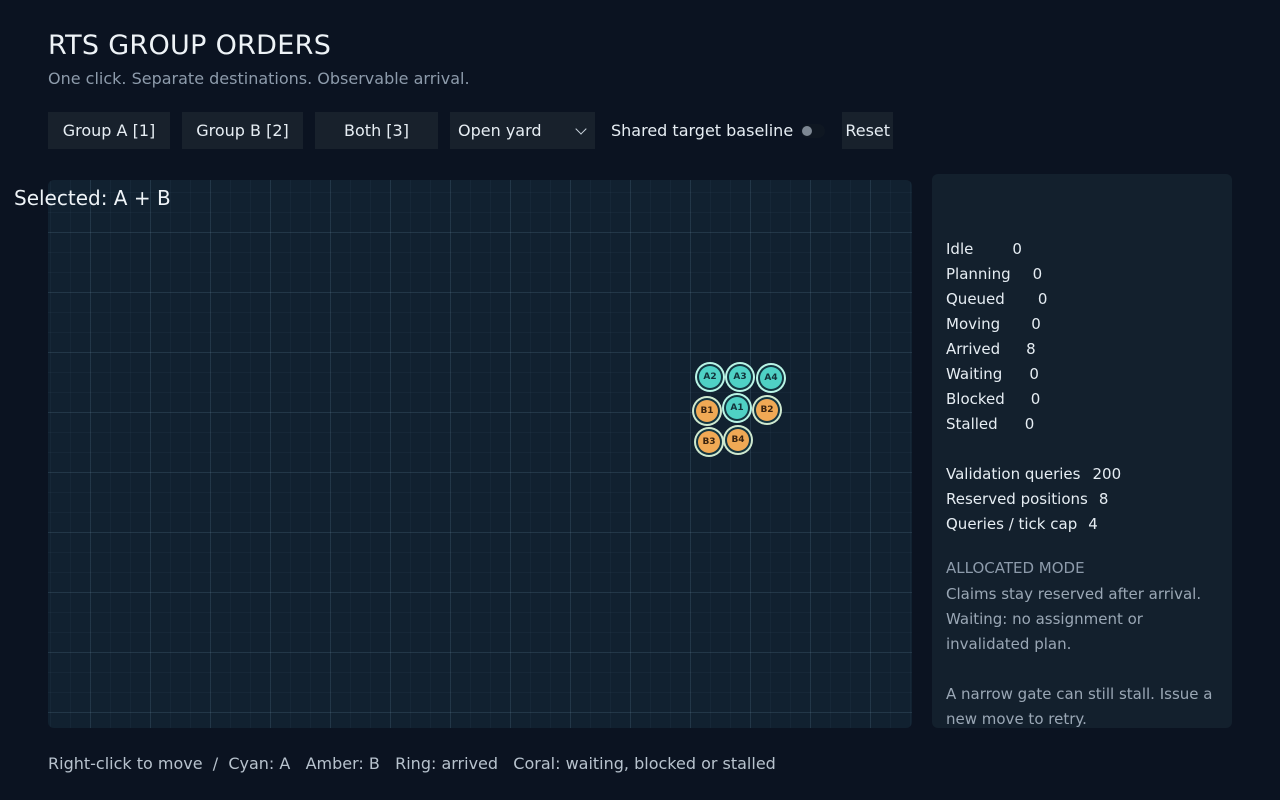 This screenshot has height=800, width=1280. Describe the element at coordinates (974, 374) in the screenshot. I see `stat-label: Waiting` at that location.